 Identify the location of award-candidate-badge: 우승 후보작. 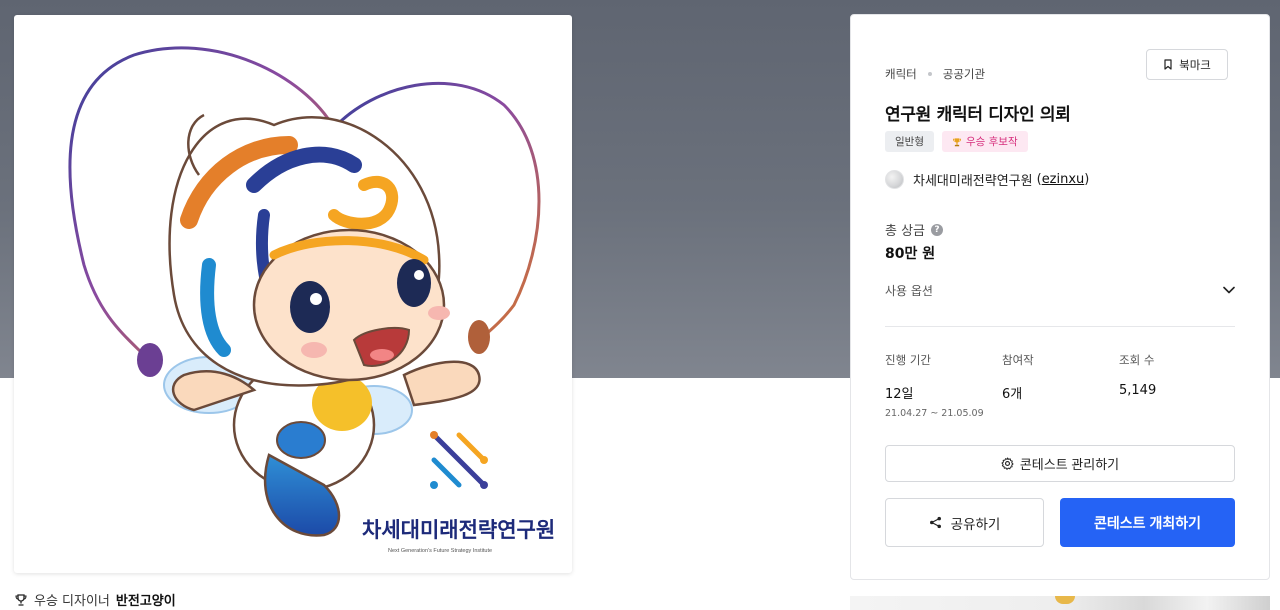
(984, 141).